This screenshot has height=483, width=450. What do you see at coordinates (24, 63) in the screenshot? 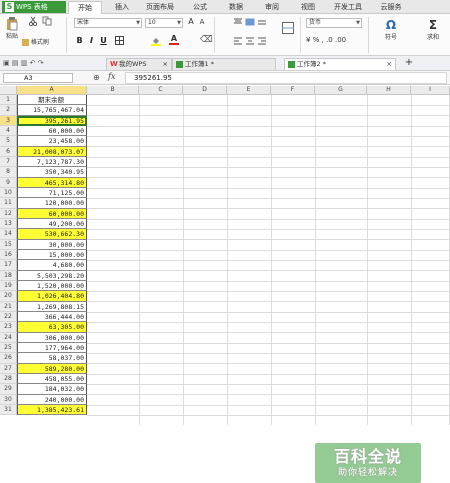
I see `print-icon: ▥` at bounding box center [24, 63].